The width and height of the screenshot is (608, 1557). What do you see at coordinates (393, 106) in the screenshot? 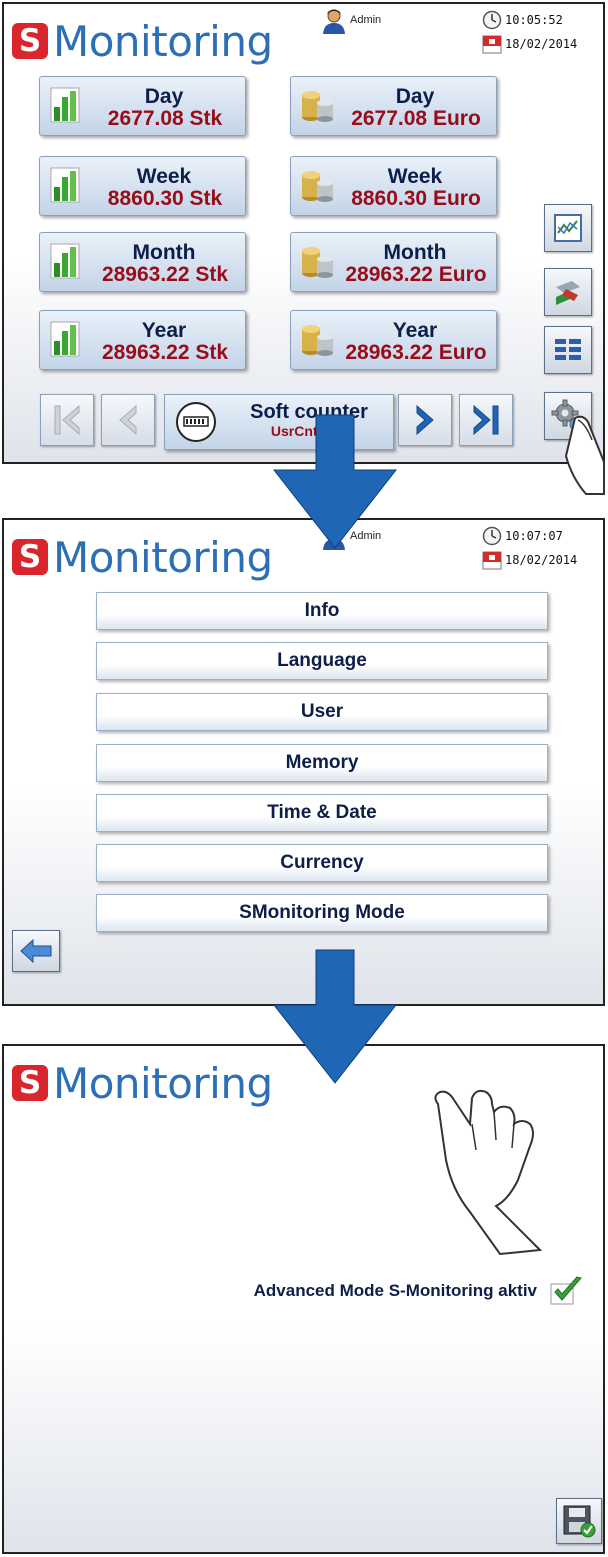
I see `tile-day-amount: Day 2677.08 Euro` at bounding box center [393, 106].